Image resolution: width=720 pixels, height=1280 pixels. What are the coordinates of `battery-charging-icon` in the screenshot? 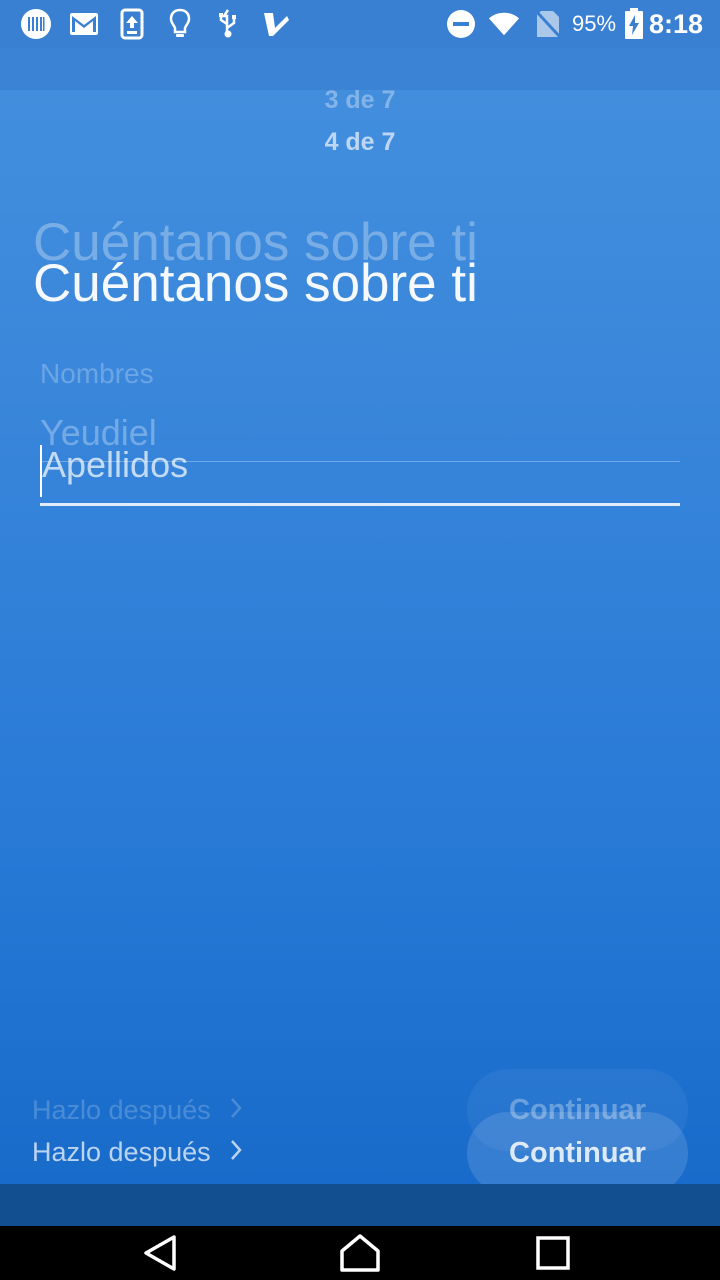 It's located at (634, 24).